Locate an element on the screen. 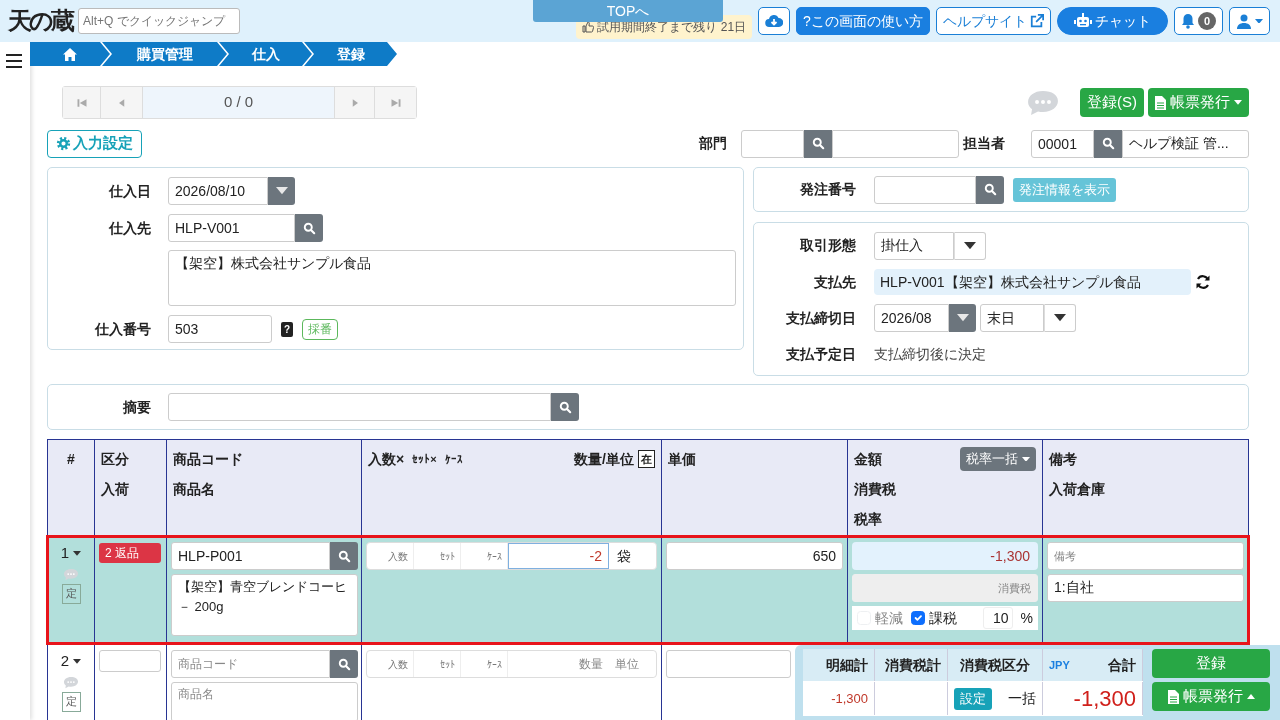  column-header: 消費税計 is located at coordinates (913, 665).